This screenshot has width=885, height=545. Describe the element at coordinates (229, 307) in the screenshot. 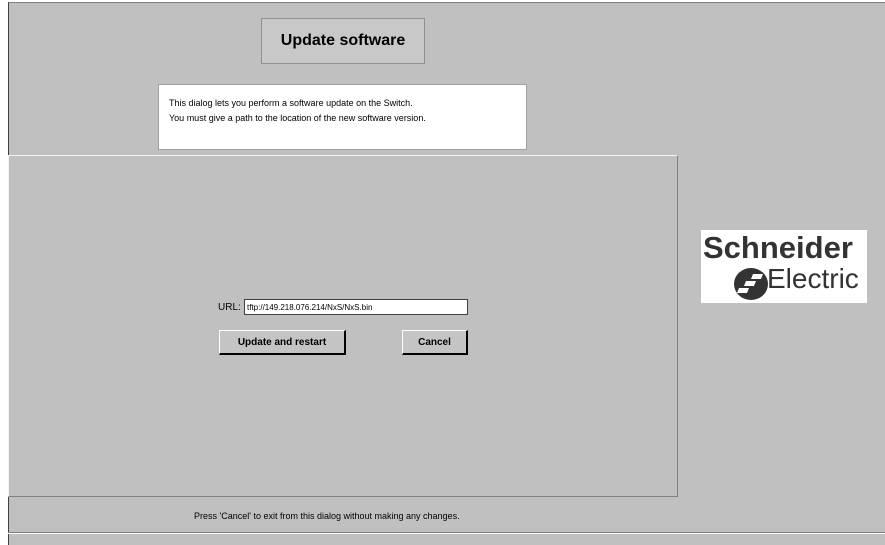

I see `url-label: URL:` at that location.